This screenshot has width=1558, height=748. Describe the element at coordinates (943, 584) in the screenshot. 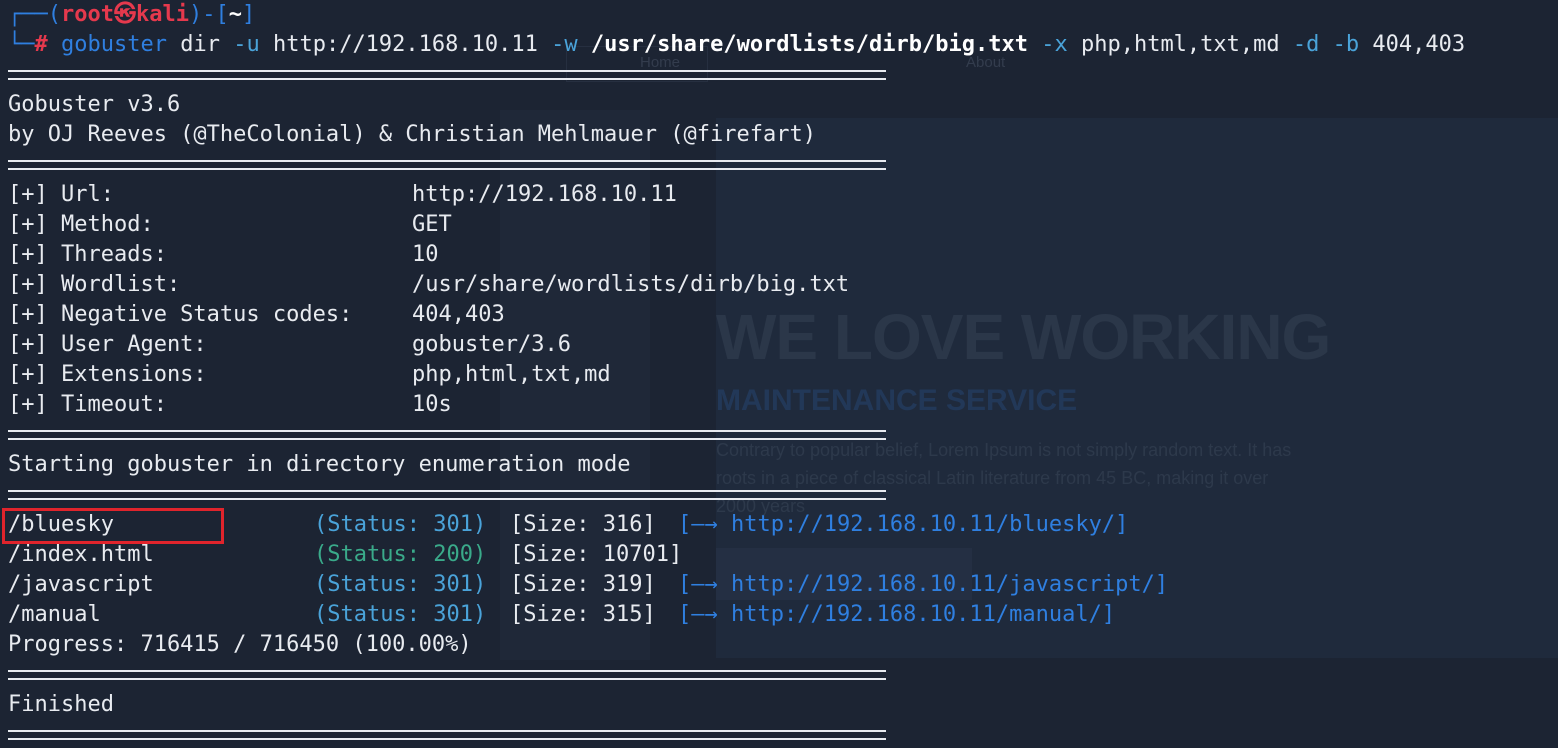

I see `redirect-url: http://192.168.10.11/javascript/` at that location.